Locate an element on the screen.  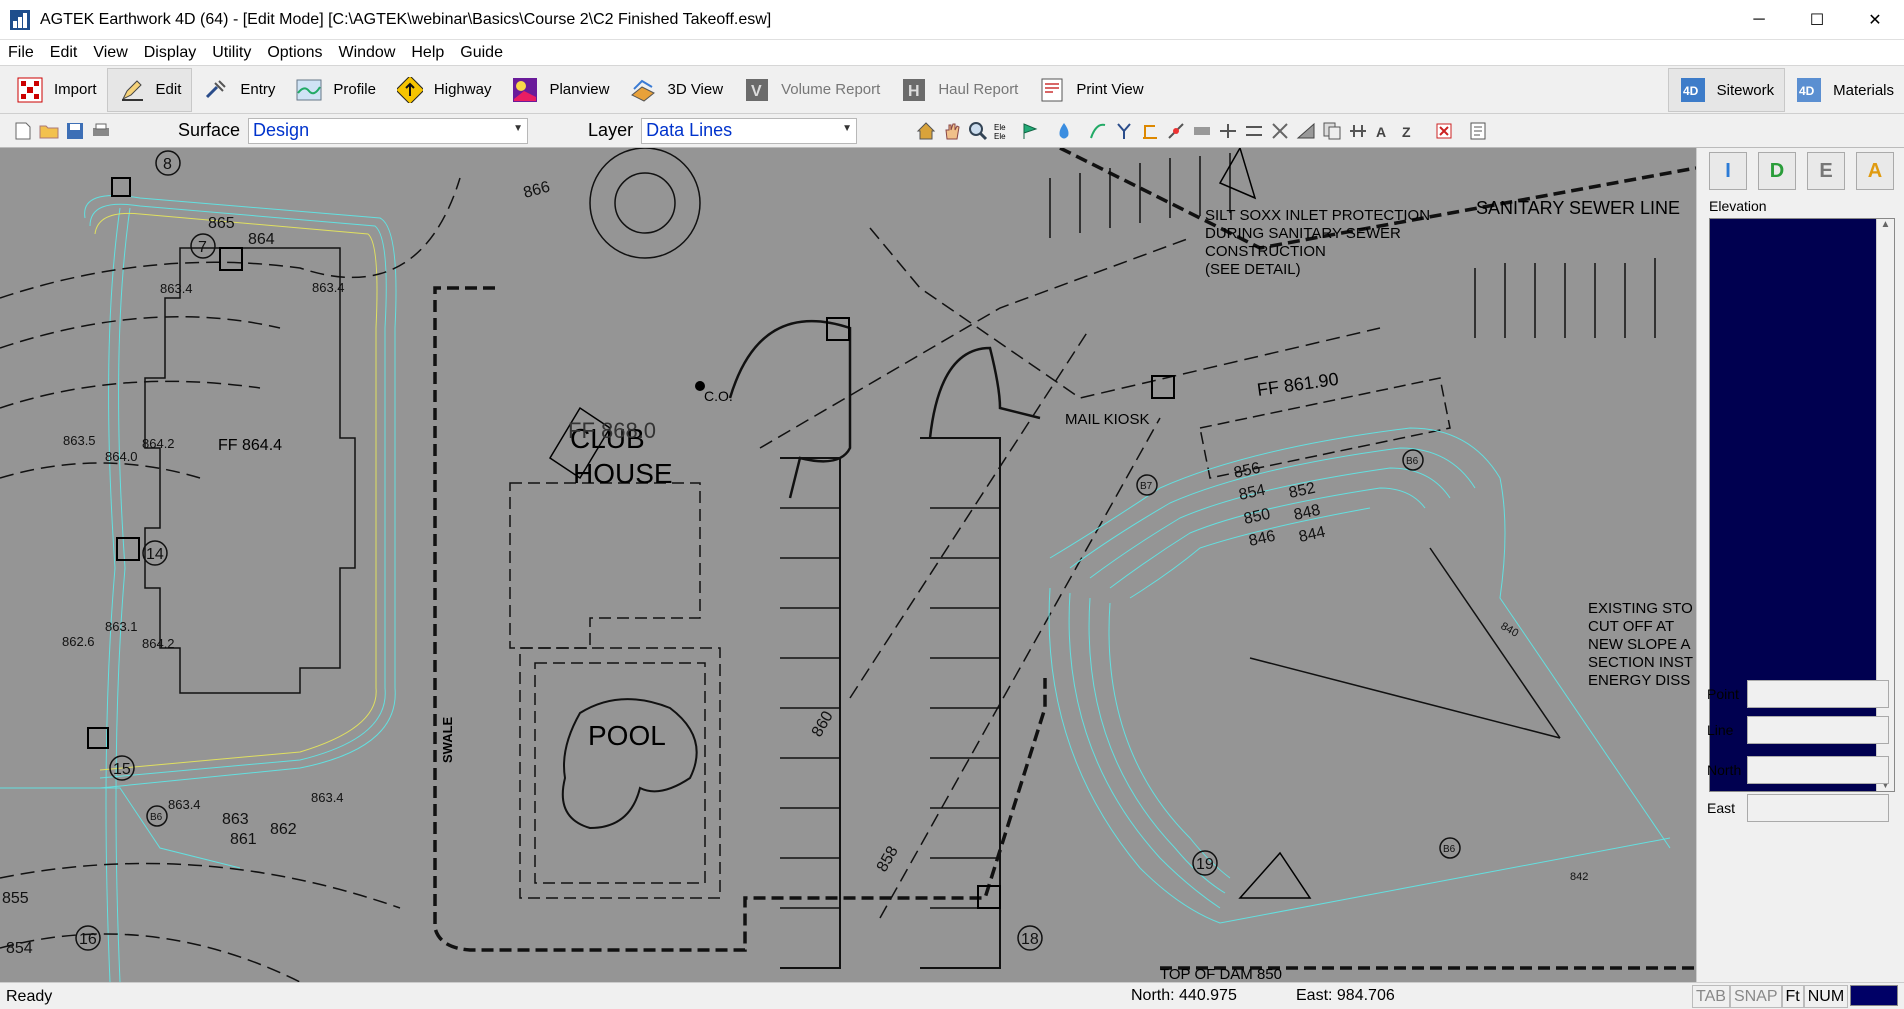
cut-line-icon is located at coordinates (1176, 131).